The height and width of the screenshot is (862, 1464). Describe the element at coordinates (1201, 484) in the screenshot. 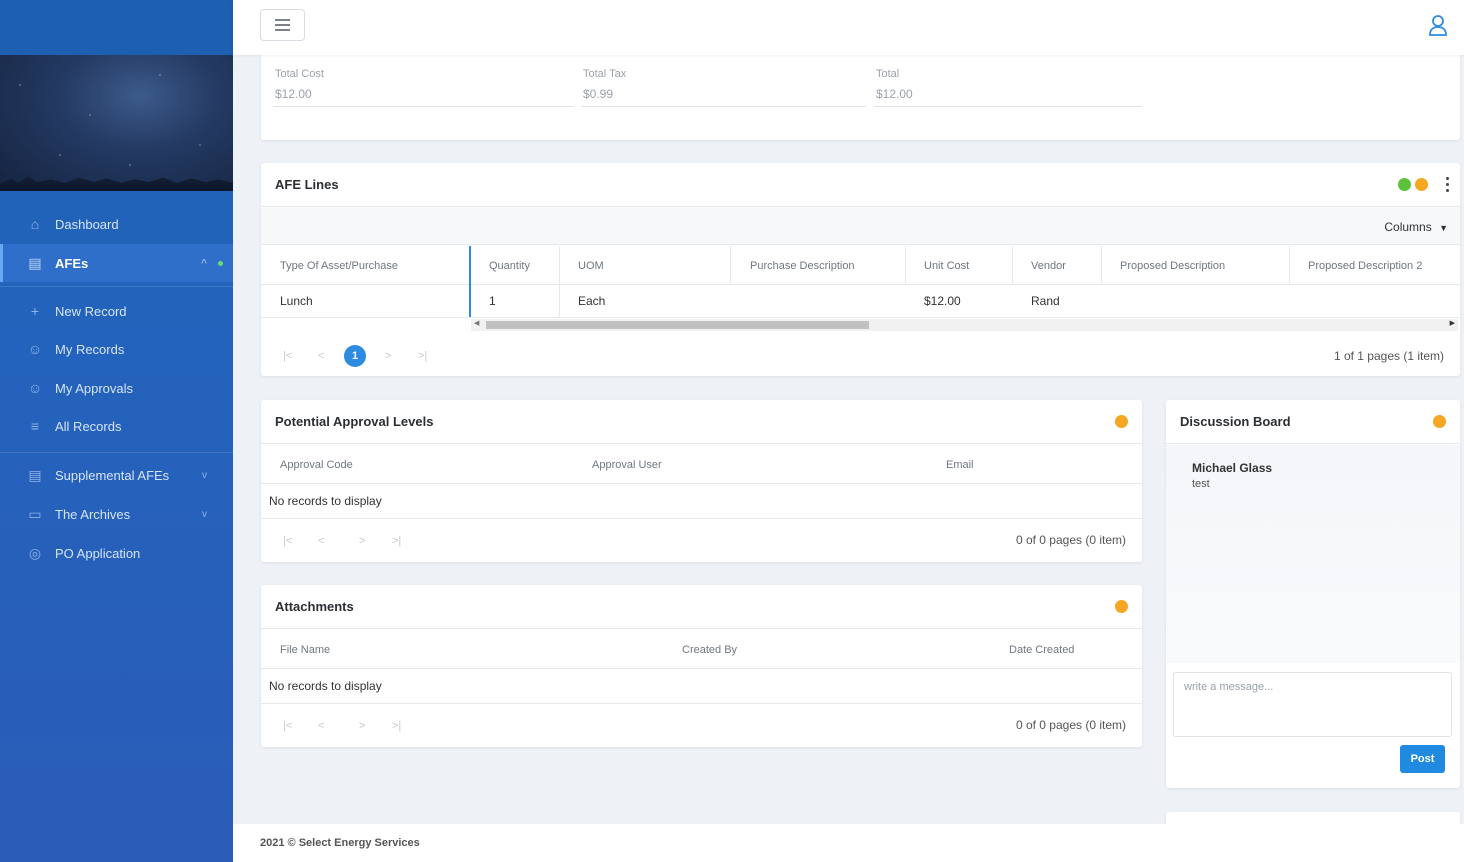

I see `message-text: test` at that location.